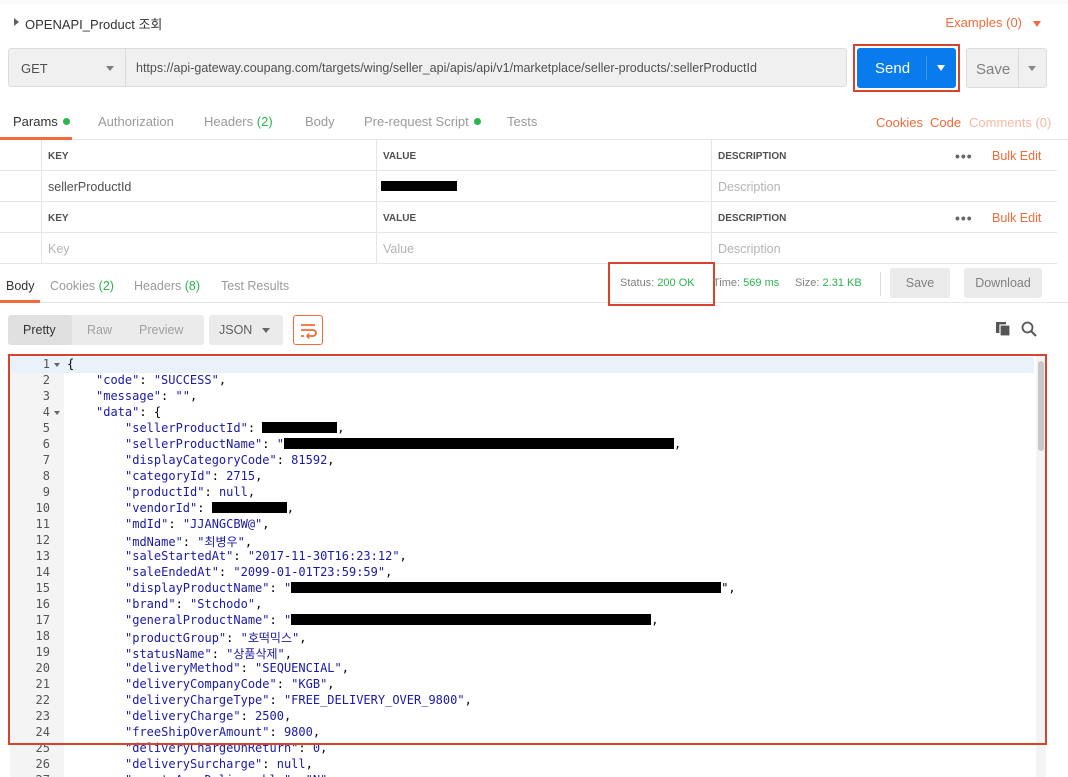 The image size is (1068, 777). I want to click on key-cell: sellerProductId, so click(208, 186).